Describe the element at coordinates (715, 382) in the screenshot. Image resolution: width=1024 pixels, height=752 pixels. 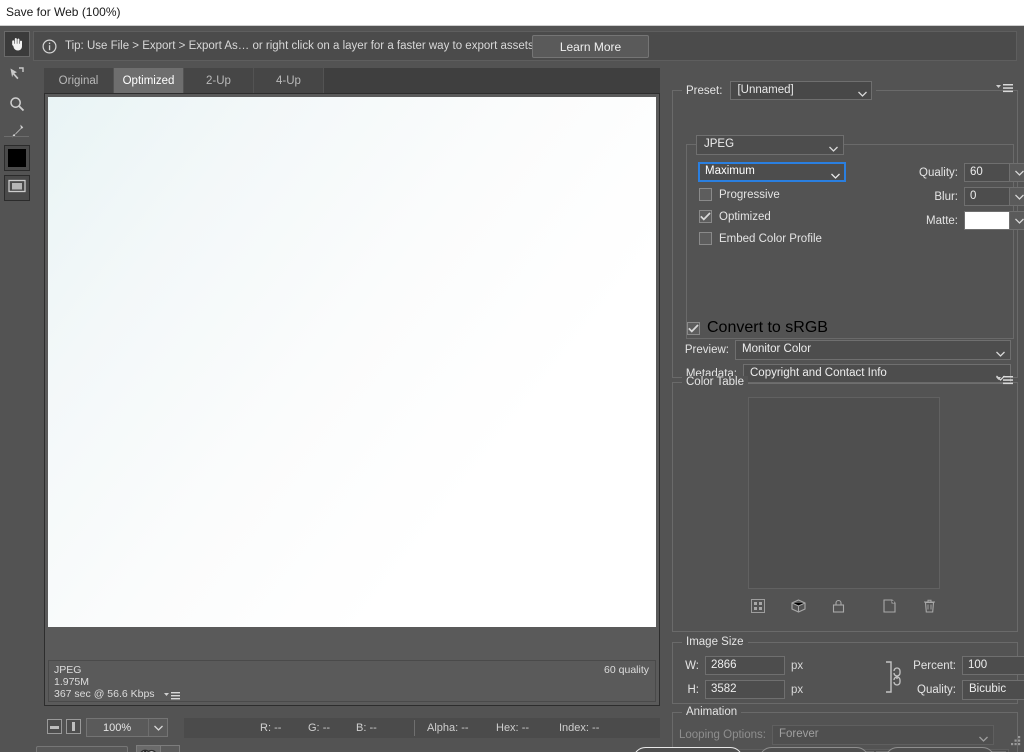
I see `color-table-title: Color Table` at that location.